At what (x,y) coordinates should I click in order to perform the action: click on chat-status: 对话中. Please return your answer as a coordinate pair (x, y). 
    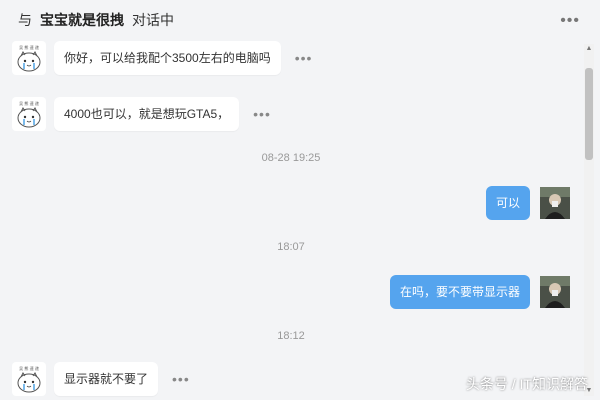
    Looking at the image, I should click on (153, 20).